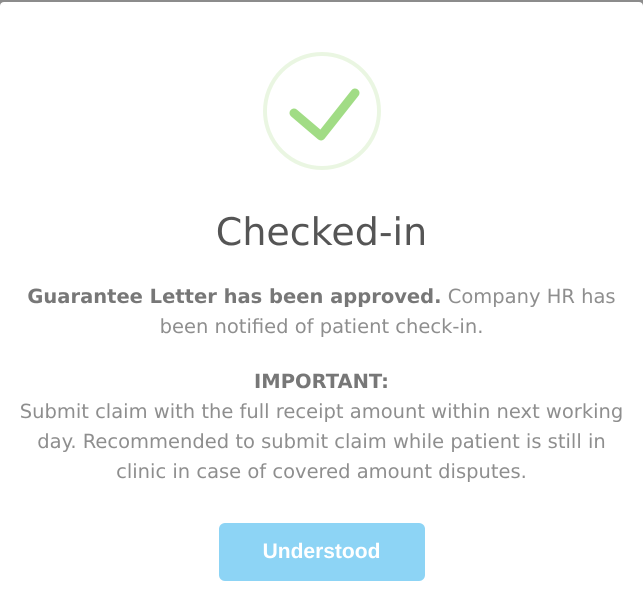 Image resolution: width=643 pixels, height=610 pixels. Describe the element at coordinates (321, 552) in the screenshot. I see `understood-button: Understood` at that location.